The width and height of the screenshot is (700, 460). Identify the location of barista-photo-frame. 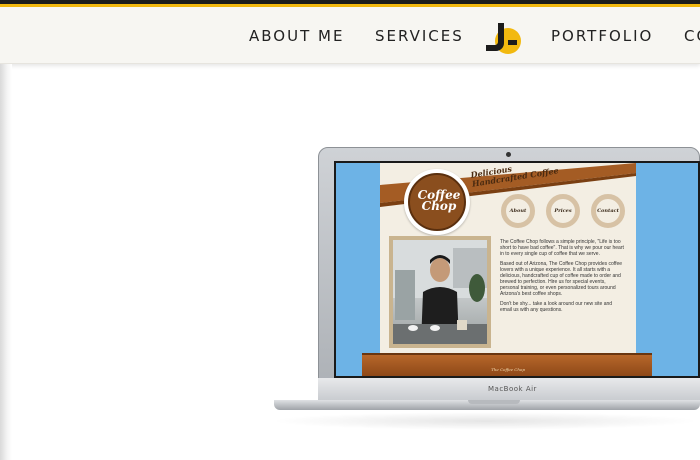
(440, 292).